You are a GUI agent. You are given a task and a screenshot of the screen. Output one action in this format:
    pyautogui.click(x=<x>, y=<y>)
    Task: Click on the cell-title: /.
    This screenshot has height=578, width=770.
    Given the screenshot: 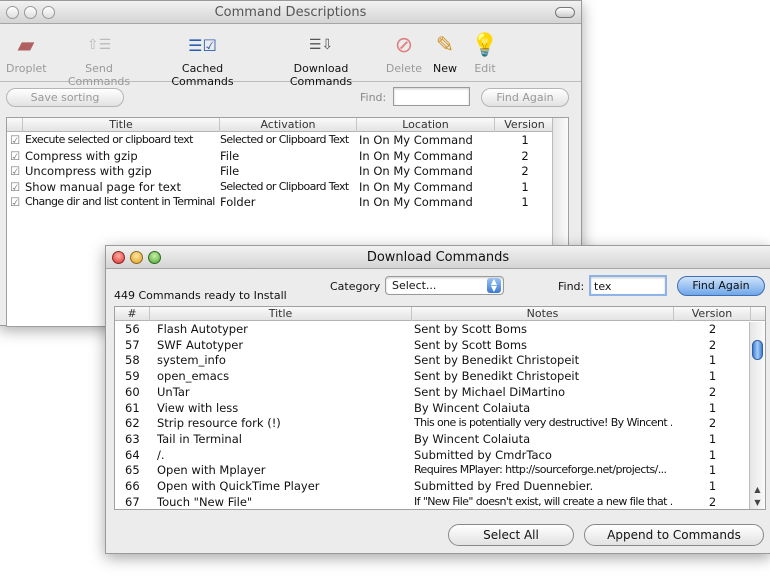 What is the action you would take?
    pyautogui.click(x=161, y=454)
    